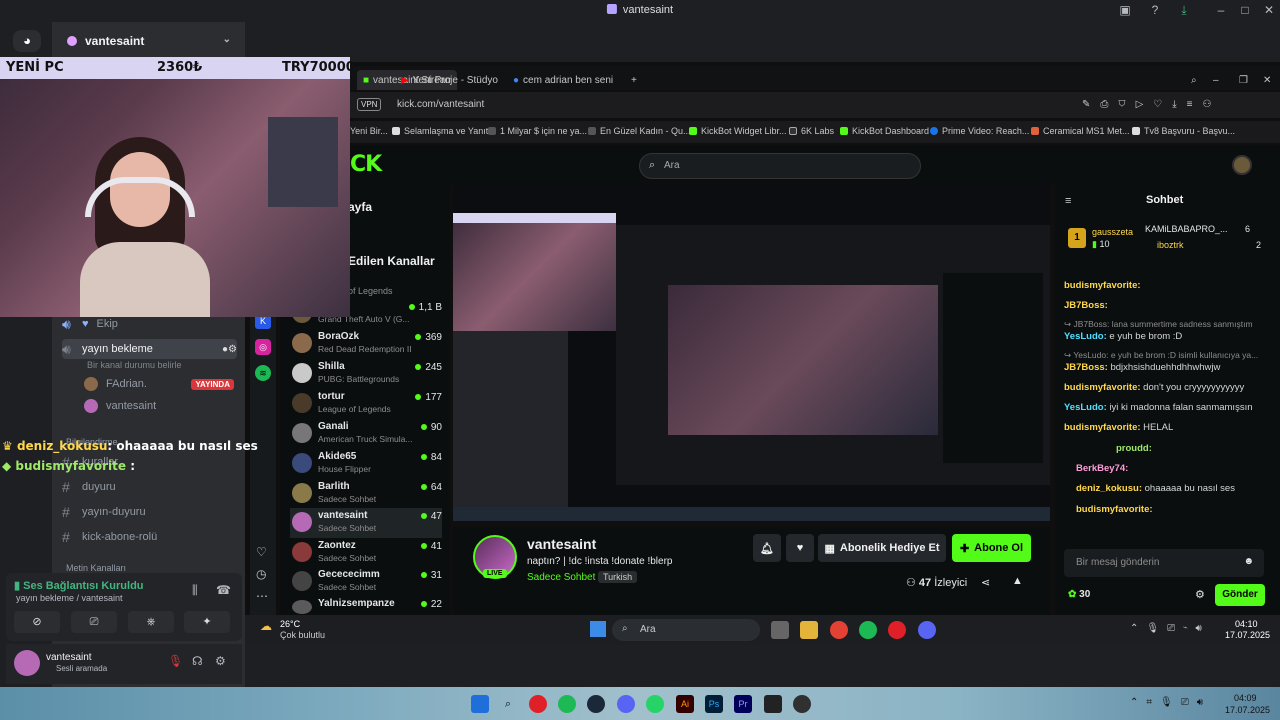 This screenshot has height=720, width=1280. Describe the element at coordinates (839, 630) in the screenshot. I see `chrome-icon` at that location.